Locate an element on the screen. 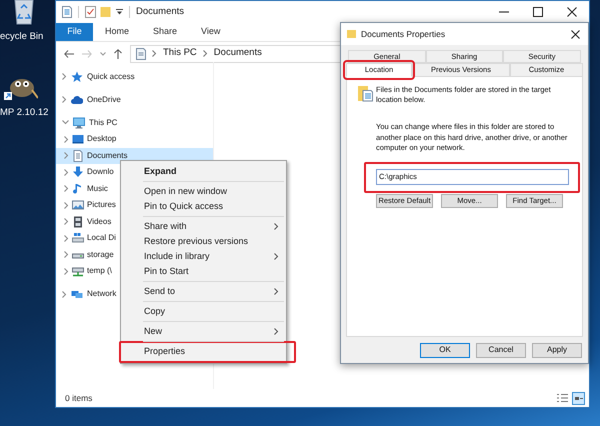 The height and width of the screenshot is (426, 600). status-text: 0 items is located at coordinates (78, 398).